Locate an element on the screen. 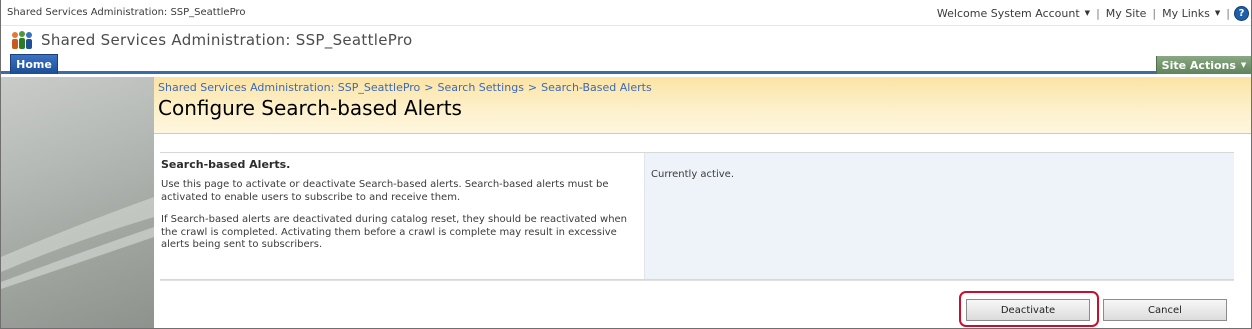  tab-home: Home is located at coordinates (34, 64).